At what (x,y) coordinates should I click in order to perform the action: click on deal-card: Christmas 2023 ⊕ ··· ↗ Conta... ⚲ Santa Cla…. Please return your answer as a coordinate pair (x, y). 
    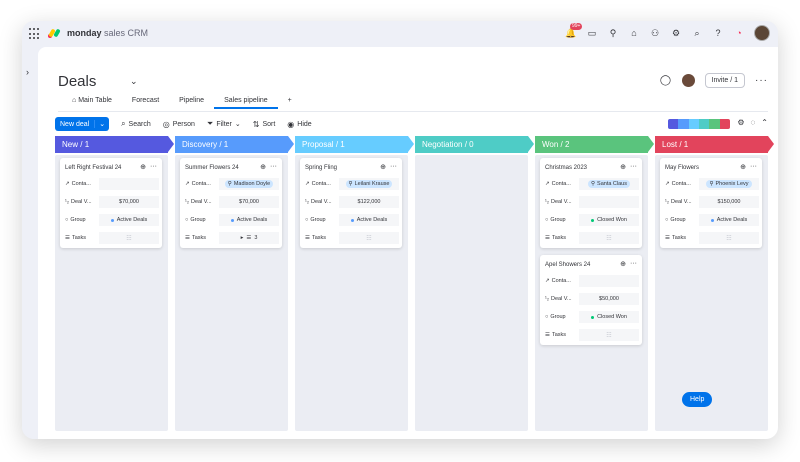
    Looking at the image, I should click on (591, 203).